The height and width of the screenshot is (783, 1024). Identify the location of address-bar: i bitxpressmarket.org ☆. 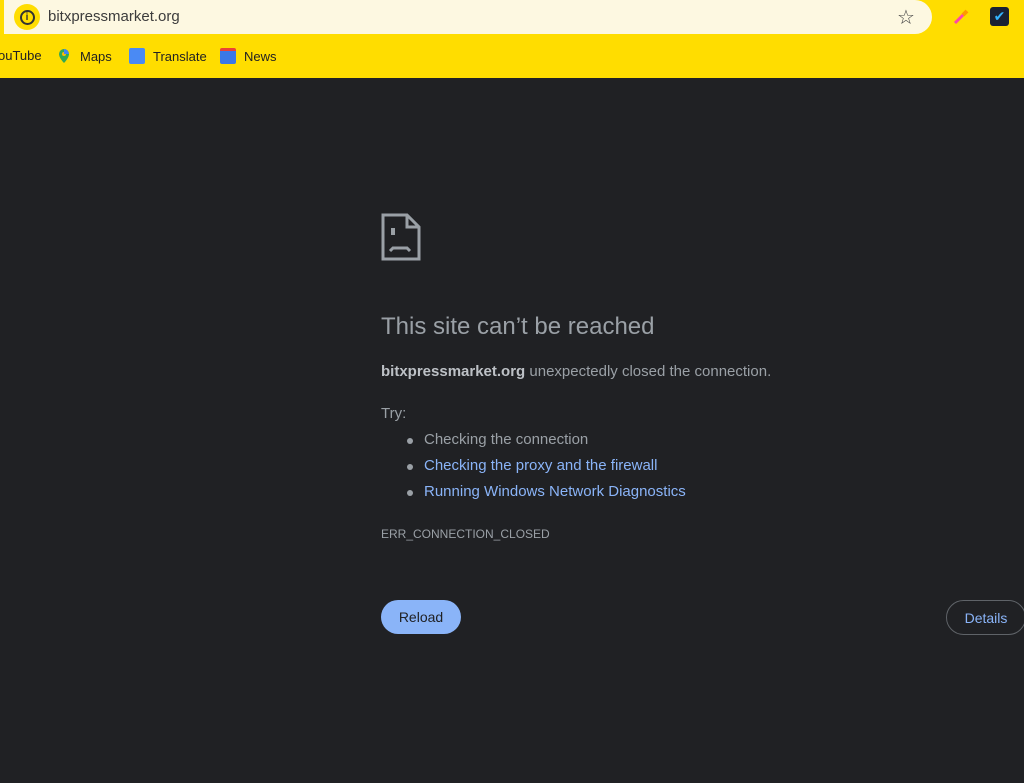
(468, 17).